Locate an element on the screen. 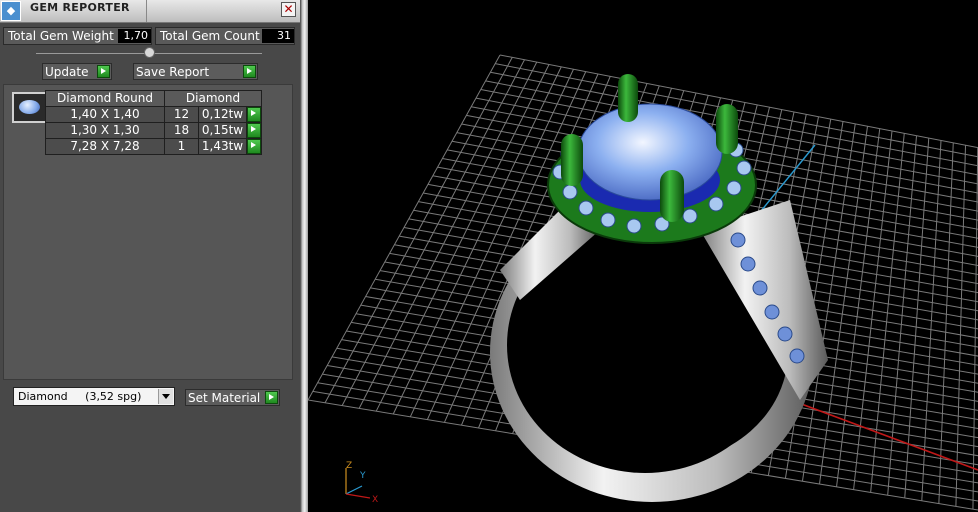 The height and width of the screenshot is (512, 978). update-button-label: Update is located at coordinates (67, 72).